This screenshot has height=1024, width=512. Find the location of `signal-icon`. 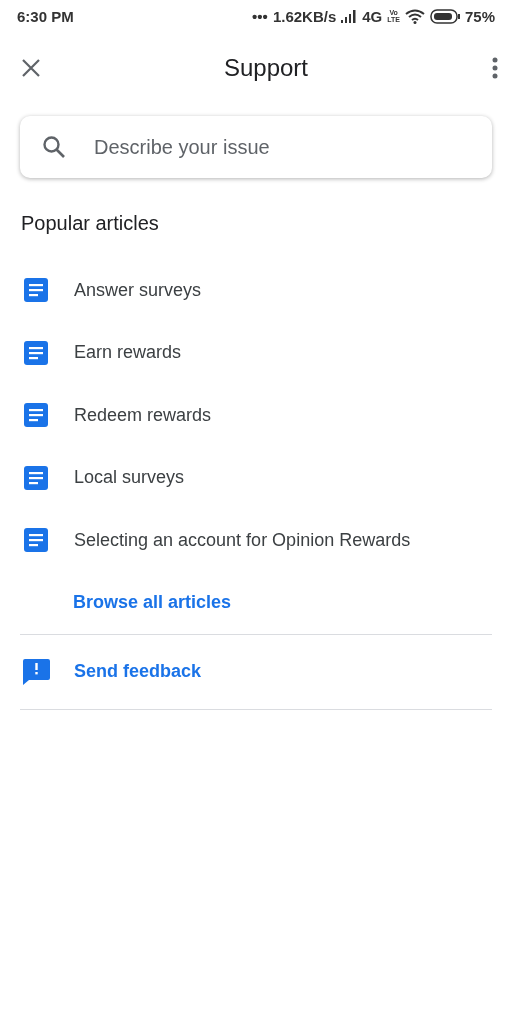

signal-icon is located at coordinates (349, 16).